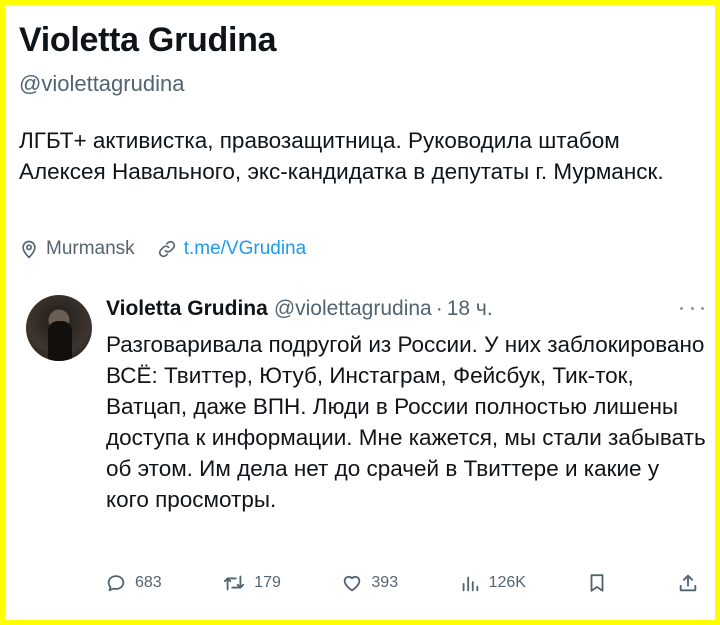  Describe the element at coordinates (133, 583) in the screenshot. I see `reply-button: 683` at that location.